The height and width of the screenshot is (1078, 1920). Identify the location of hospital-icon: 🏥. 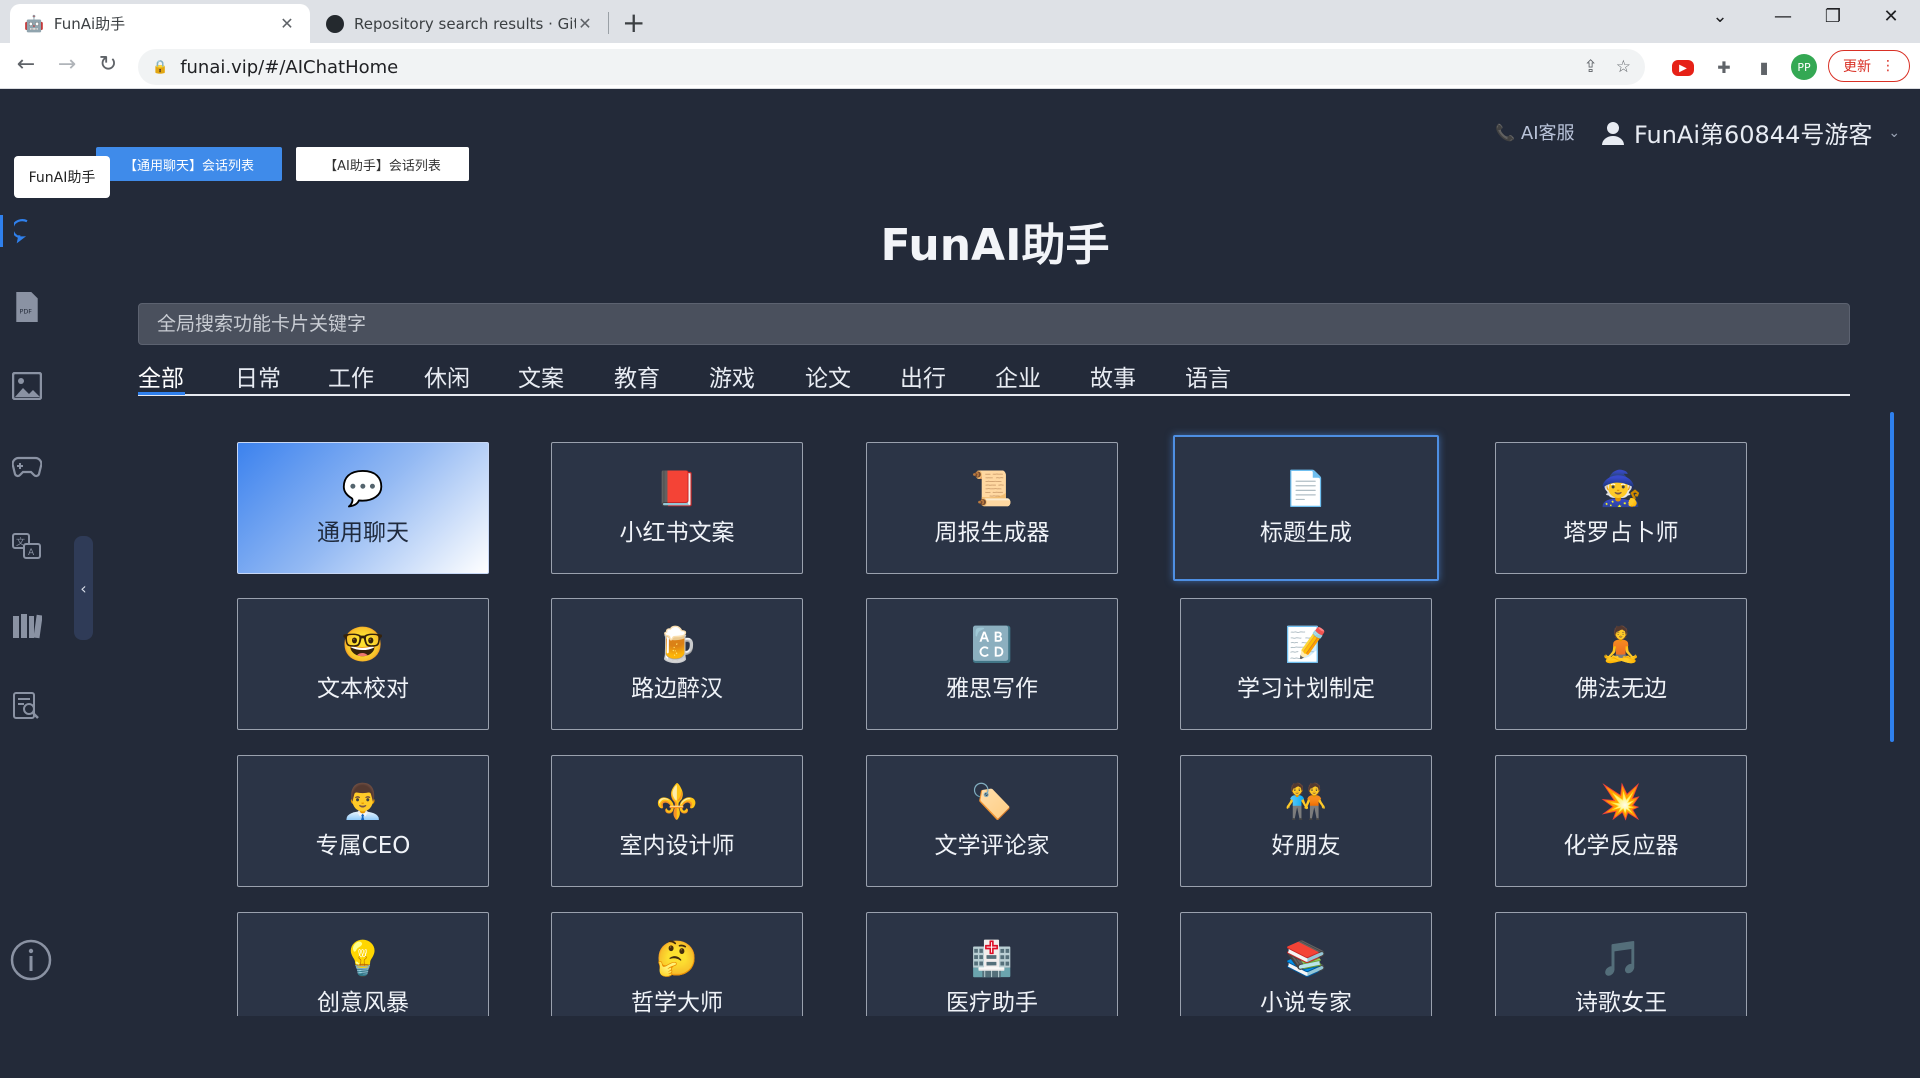
(992, 959).